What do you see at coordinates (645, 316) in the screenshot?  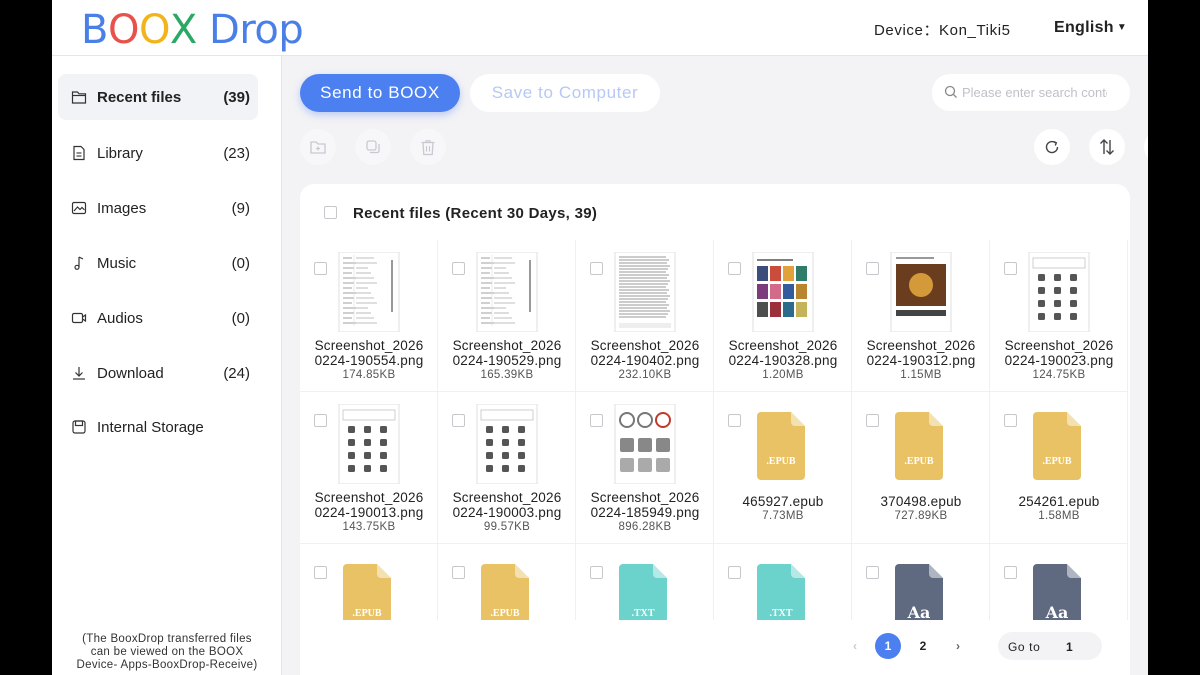 I see `file-tile: Screenshot_2026 0224-190402.png 232.10KB` at bounding box center [645, 316].